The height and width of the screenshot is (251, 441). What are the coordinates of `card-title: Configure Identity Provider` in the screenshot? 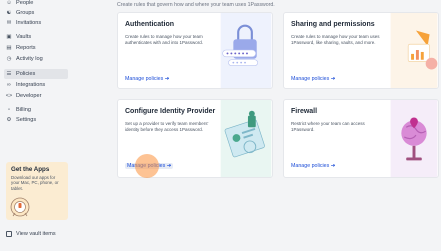 It's located at (170, 111).